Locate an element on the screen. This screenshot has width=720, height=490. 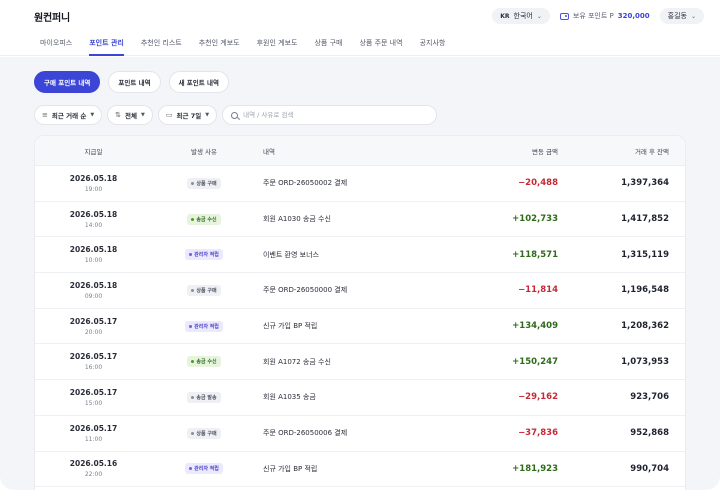
nav-item-6: 상품 구매 is located at coordinates (328, 43).